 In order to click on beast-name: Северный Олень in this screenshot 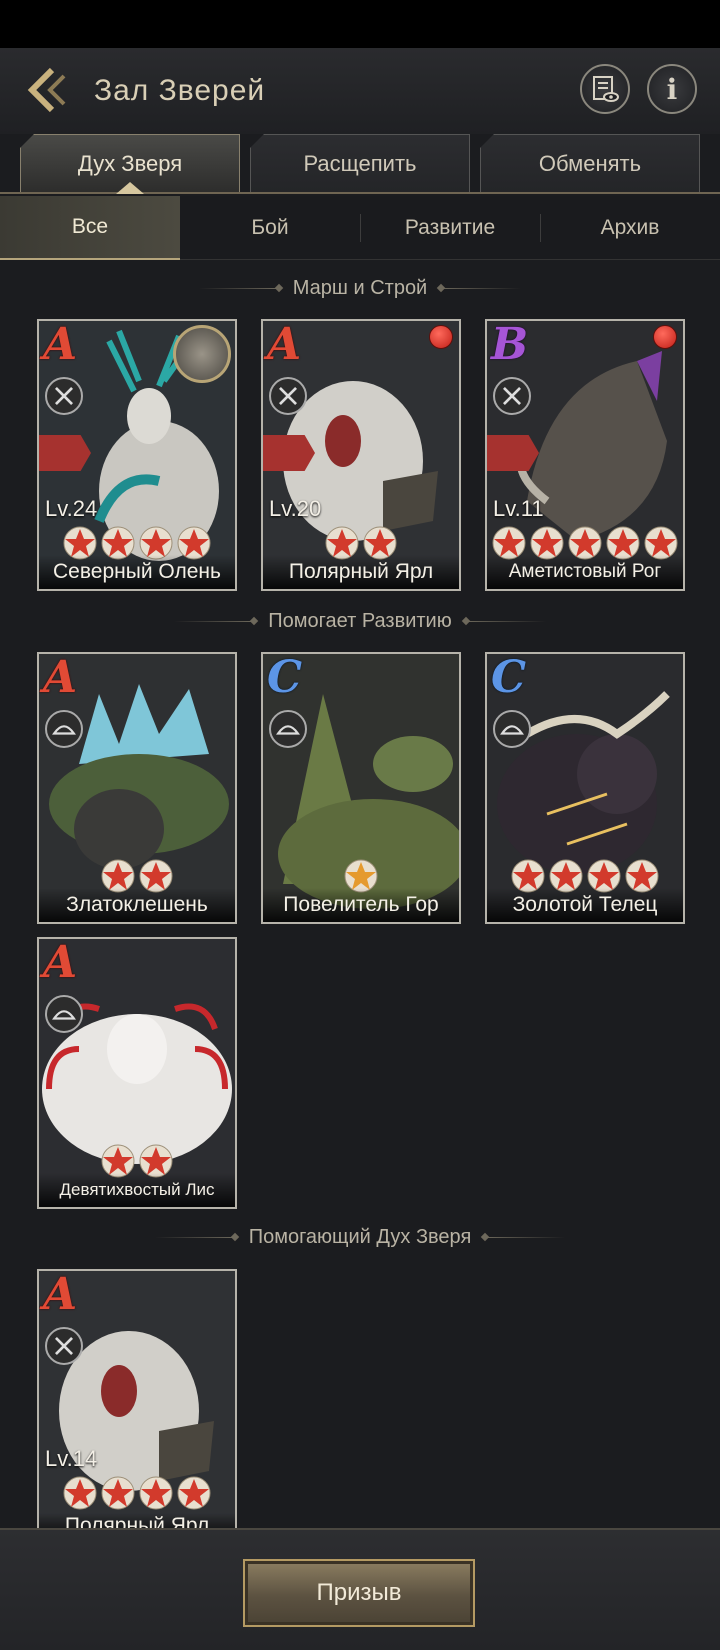, I will do `click(137, 572)`.